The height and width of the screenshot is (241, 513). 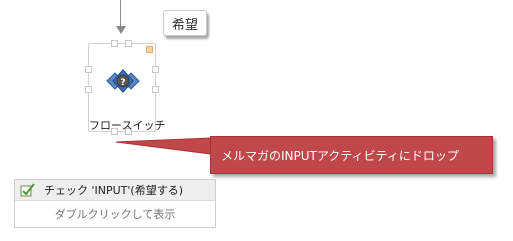 I want to click on instruction-callout: メルマガのINPUTアクティビティにドロップ, so click(x=351, y=155).